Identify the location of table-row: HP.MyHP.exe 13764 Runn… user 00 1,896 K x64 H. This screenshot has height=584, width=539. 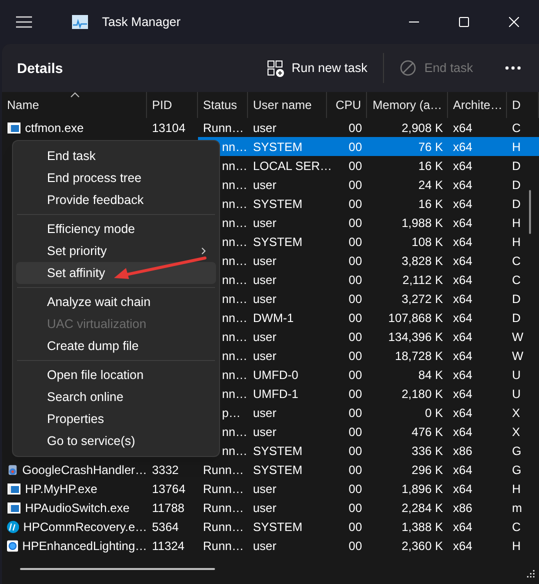
(270, 488).